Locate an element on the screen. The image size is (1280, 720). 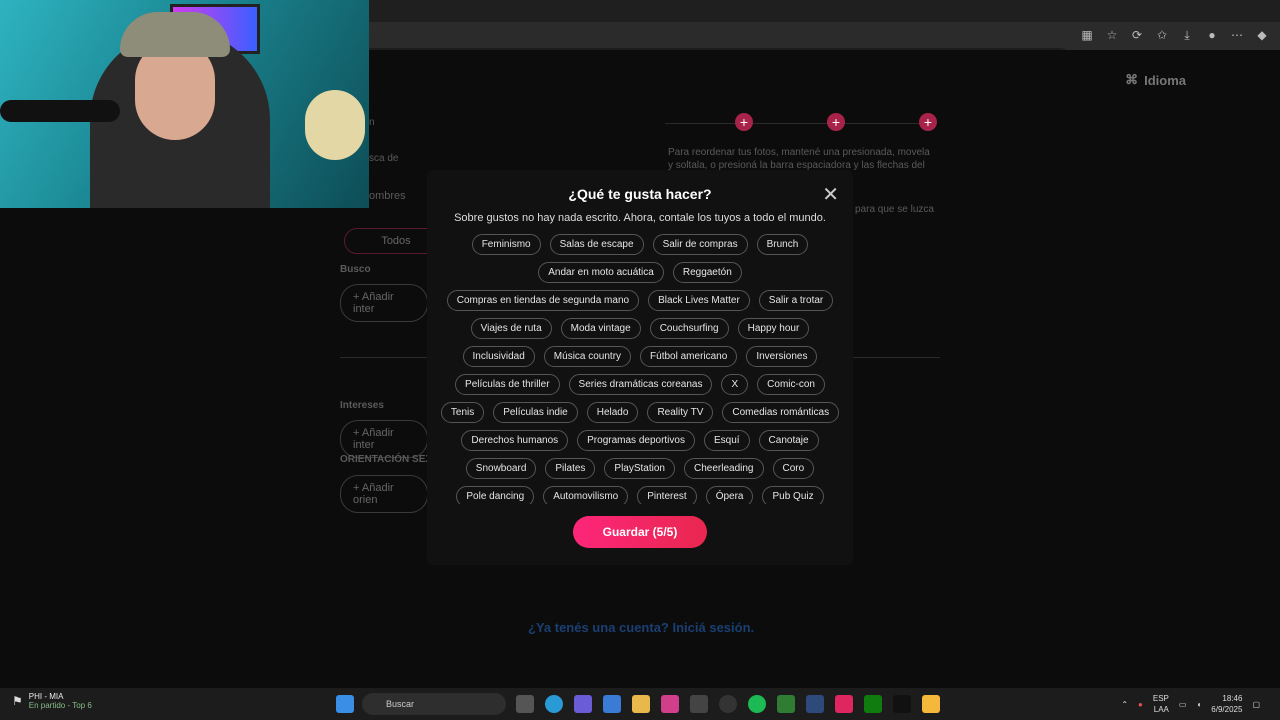
interest-tag: Derechos humanos is located at coordinates (515, 440).